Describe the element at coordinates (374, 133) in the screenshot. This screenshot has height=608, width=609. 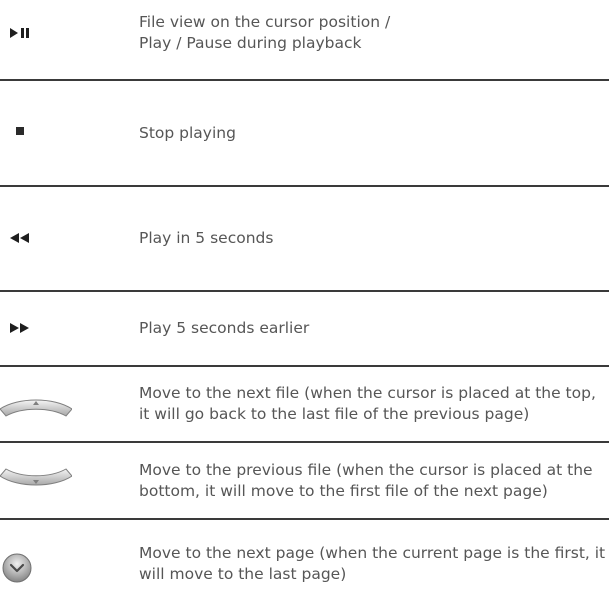
I see `row-description: Stop playing` at that location.